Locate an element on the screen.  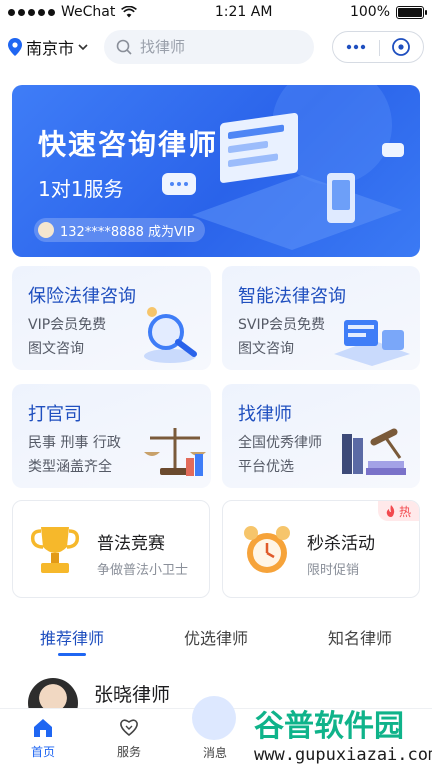
card-subtitle: 类型涵盖齐全 is located at coordinates (70, 467).